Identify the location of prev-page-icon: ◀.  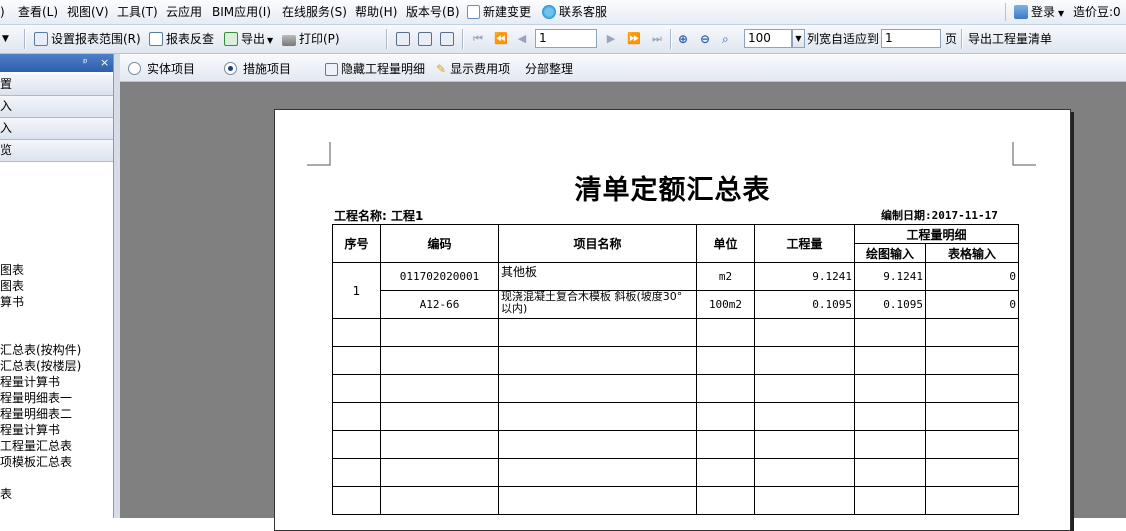
(522, 39).